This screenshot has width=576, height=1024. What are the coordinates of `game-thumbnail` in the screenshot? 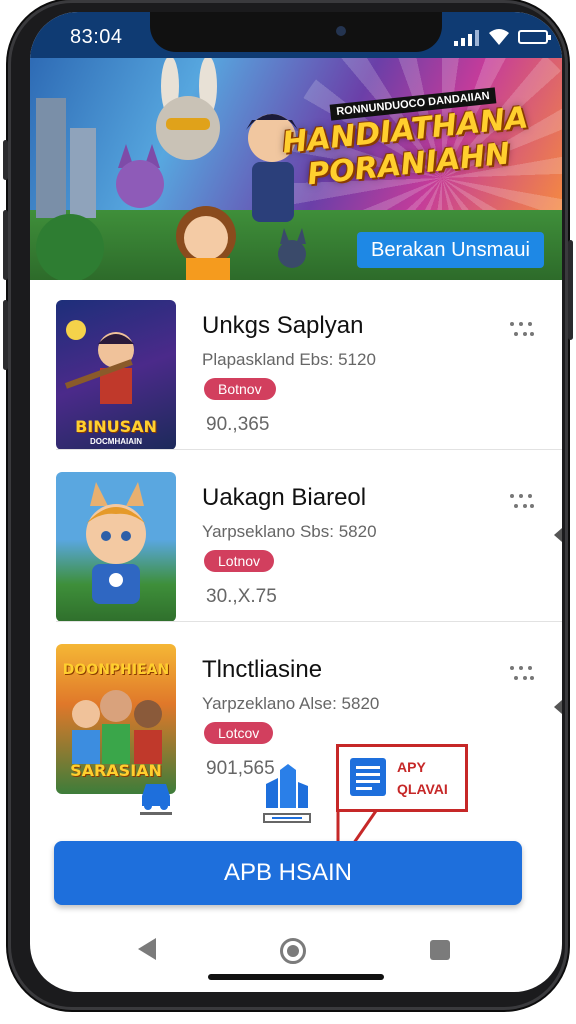 It's located at (116, 547).